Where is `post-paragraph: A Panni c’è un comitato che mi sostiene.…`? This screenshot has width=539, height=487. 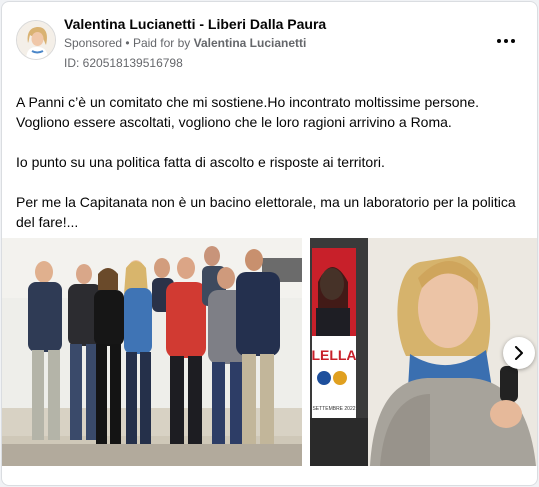
post-paragraph: A Panni c’è un comitato che mi sostiene.… is located at coordinates (248, 112).